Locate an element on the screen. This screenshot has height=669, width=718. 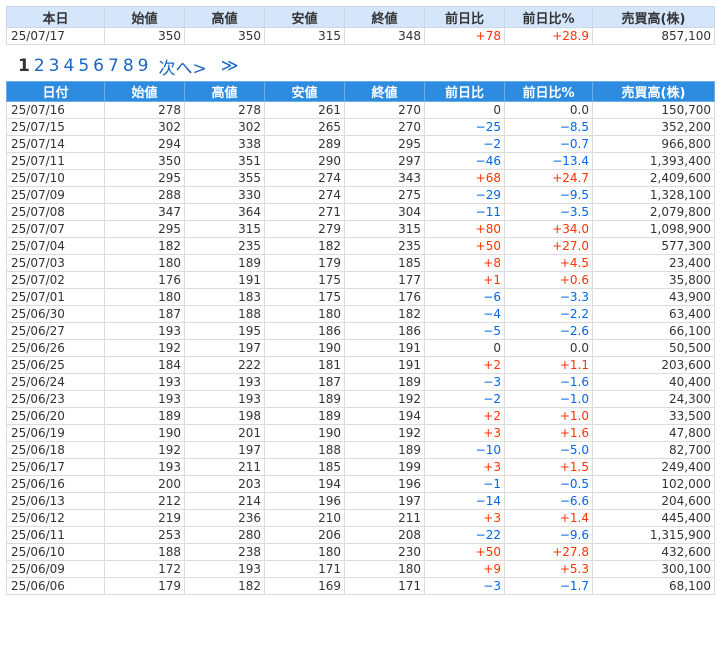
page-link-2: 2 is located at coordinates (39, 66).